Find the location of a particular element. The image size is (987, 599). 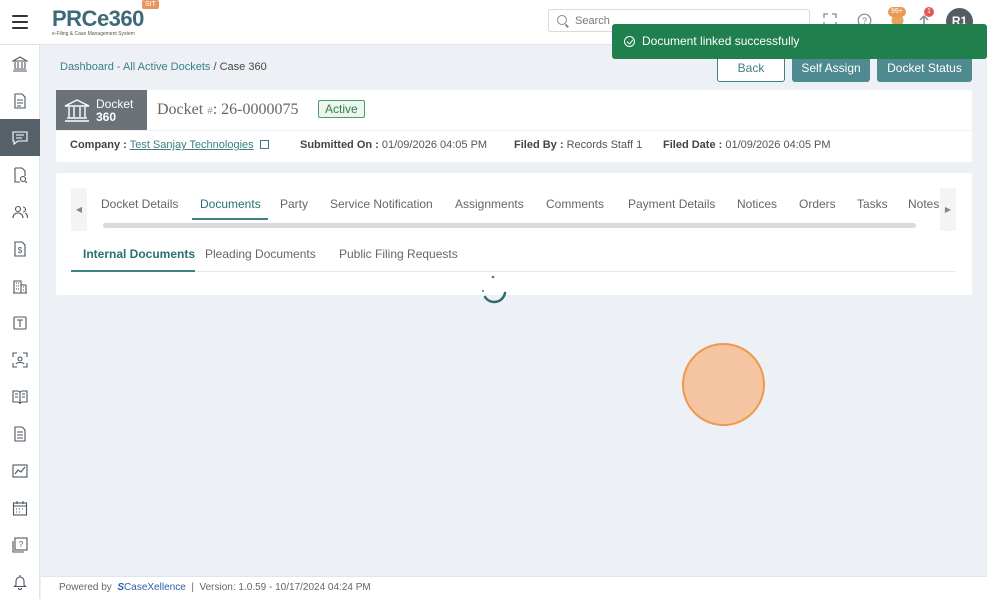

version-info: Version: 1.0.59 - 10/17/2024 04:24 PM is located at coordinates (285, 587).